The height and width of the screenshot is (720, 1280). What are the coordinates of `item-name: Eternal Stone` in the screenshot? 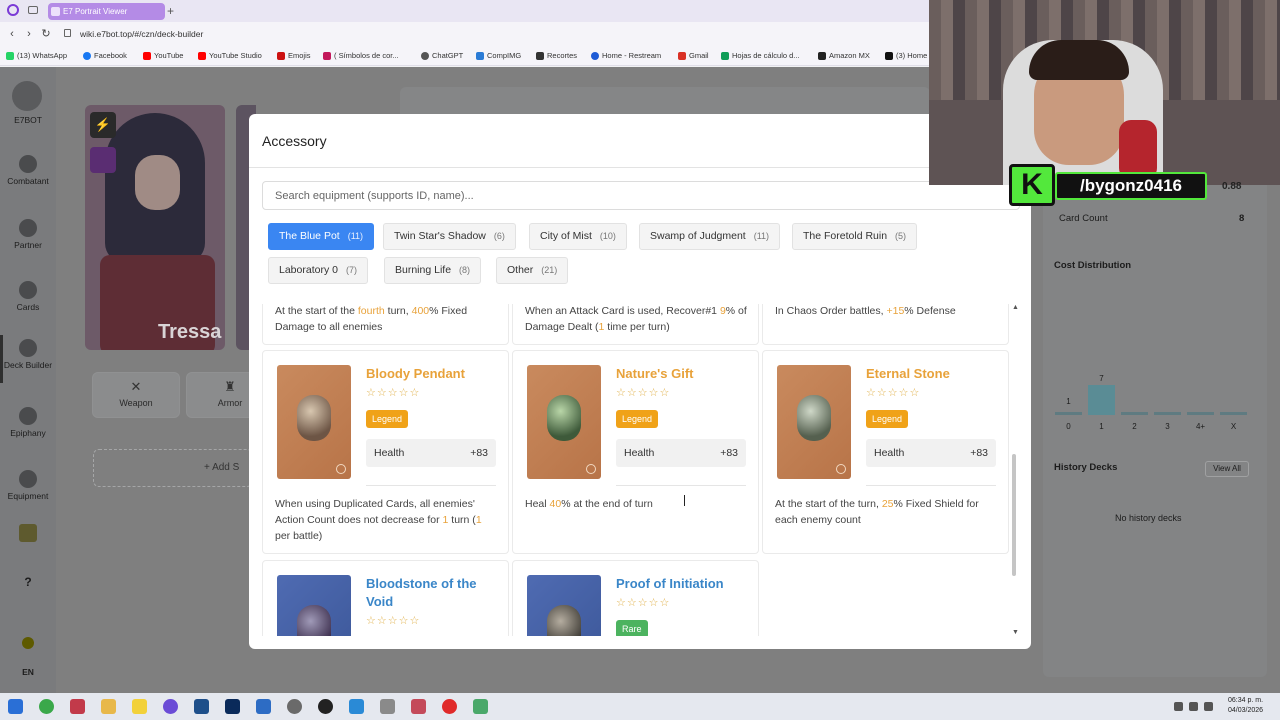 It's located at (908, 373).